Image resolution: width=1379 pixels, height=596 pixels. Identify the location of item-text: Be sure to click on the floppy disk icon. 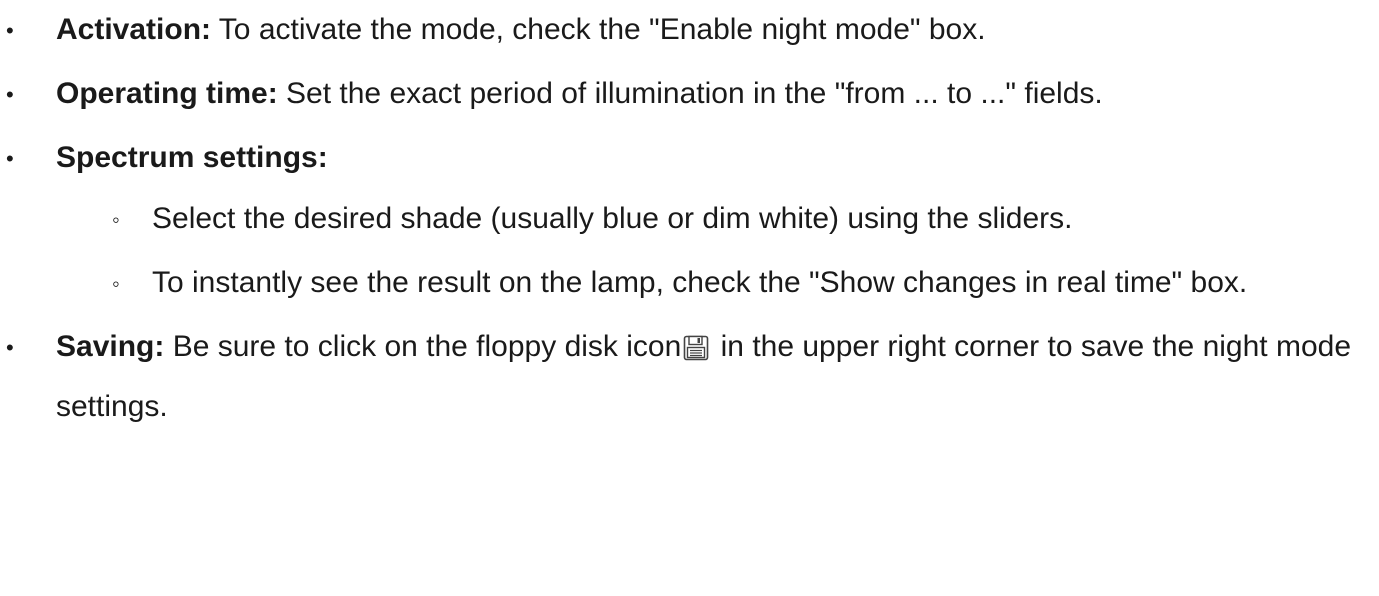
(423, 346).